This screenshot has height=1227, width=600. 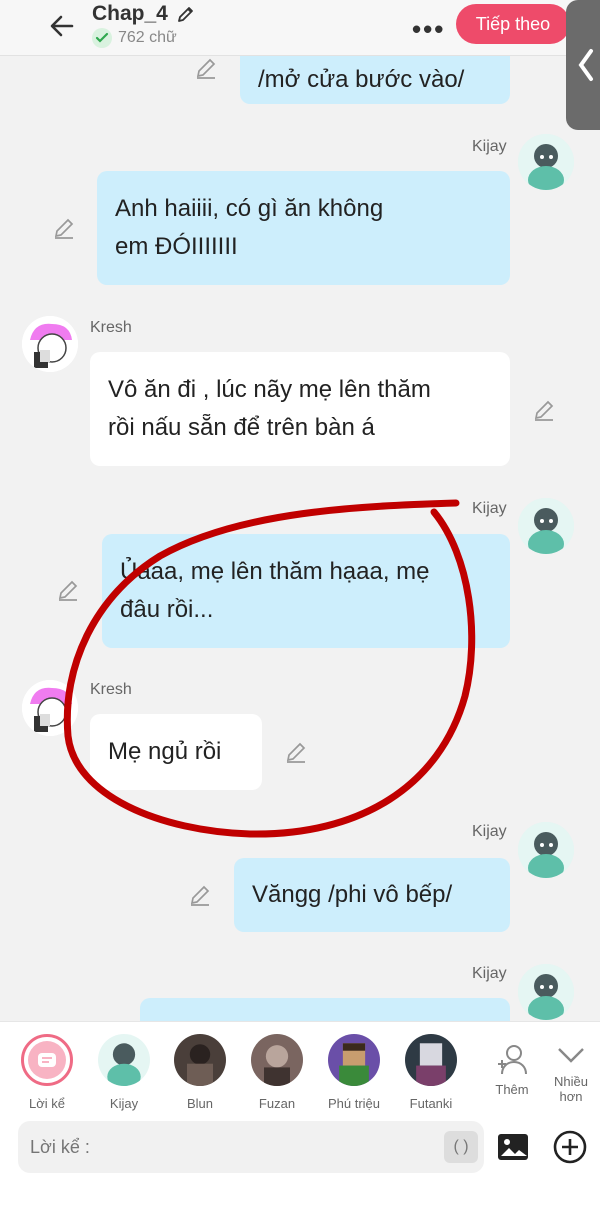 What do you see at coordinates (361, 79) in the screenshot?
I see `message-text: /mở cửa bước vào/` at bounding box center [361, 79].